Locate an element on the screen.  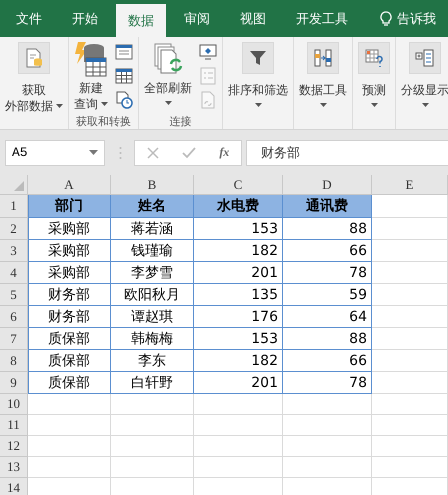
close-icon is located at coordinates (152, 152).